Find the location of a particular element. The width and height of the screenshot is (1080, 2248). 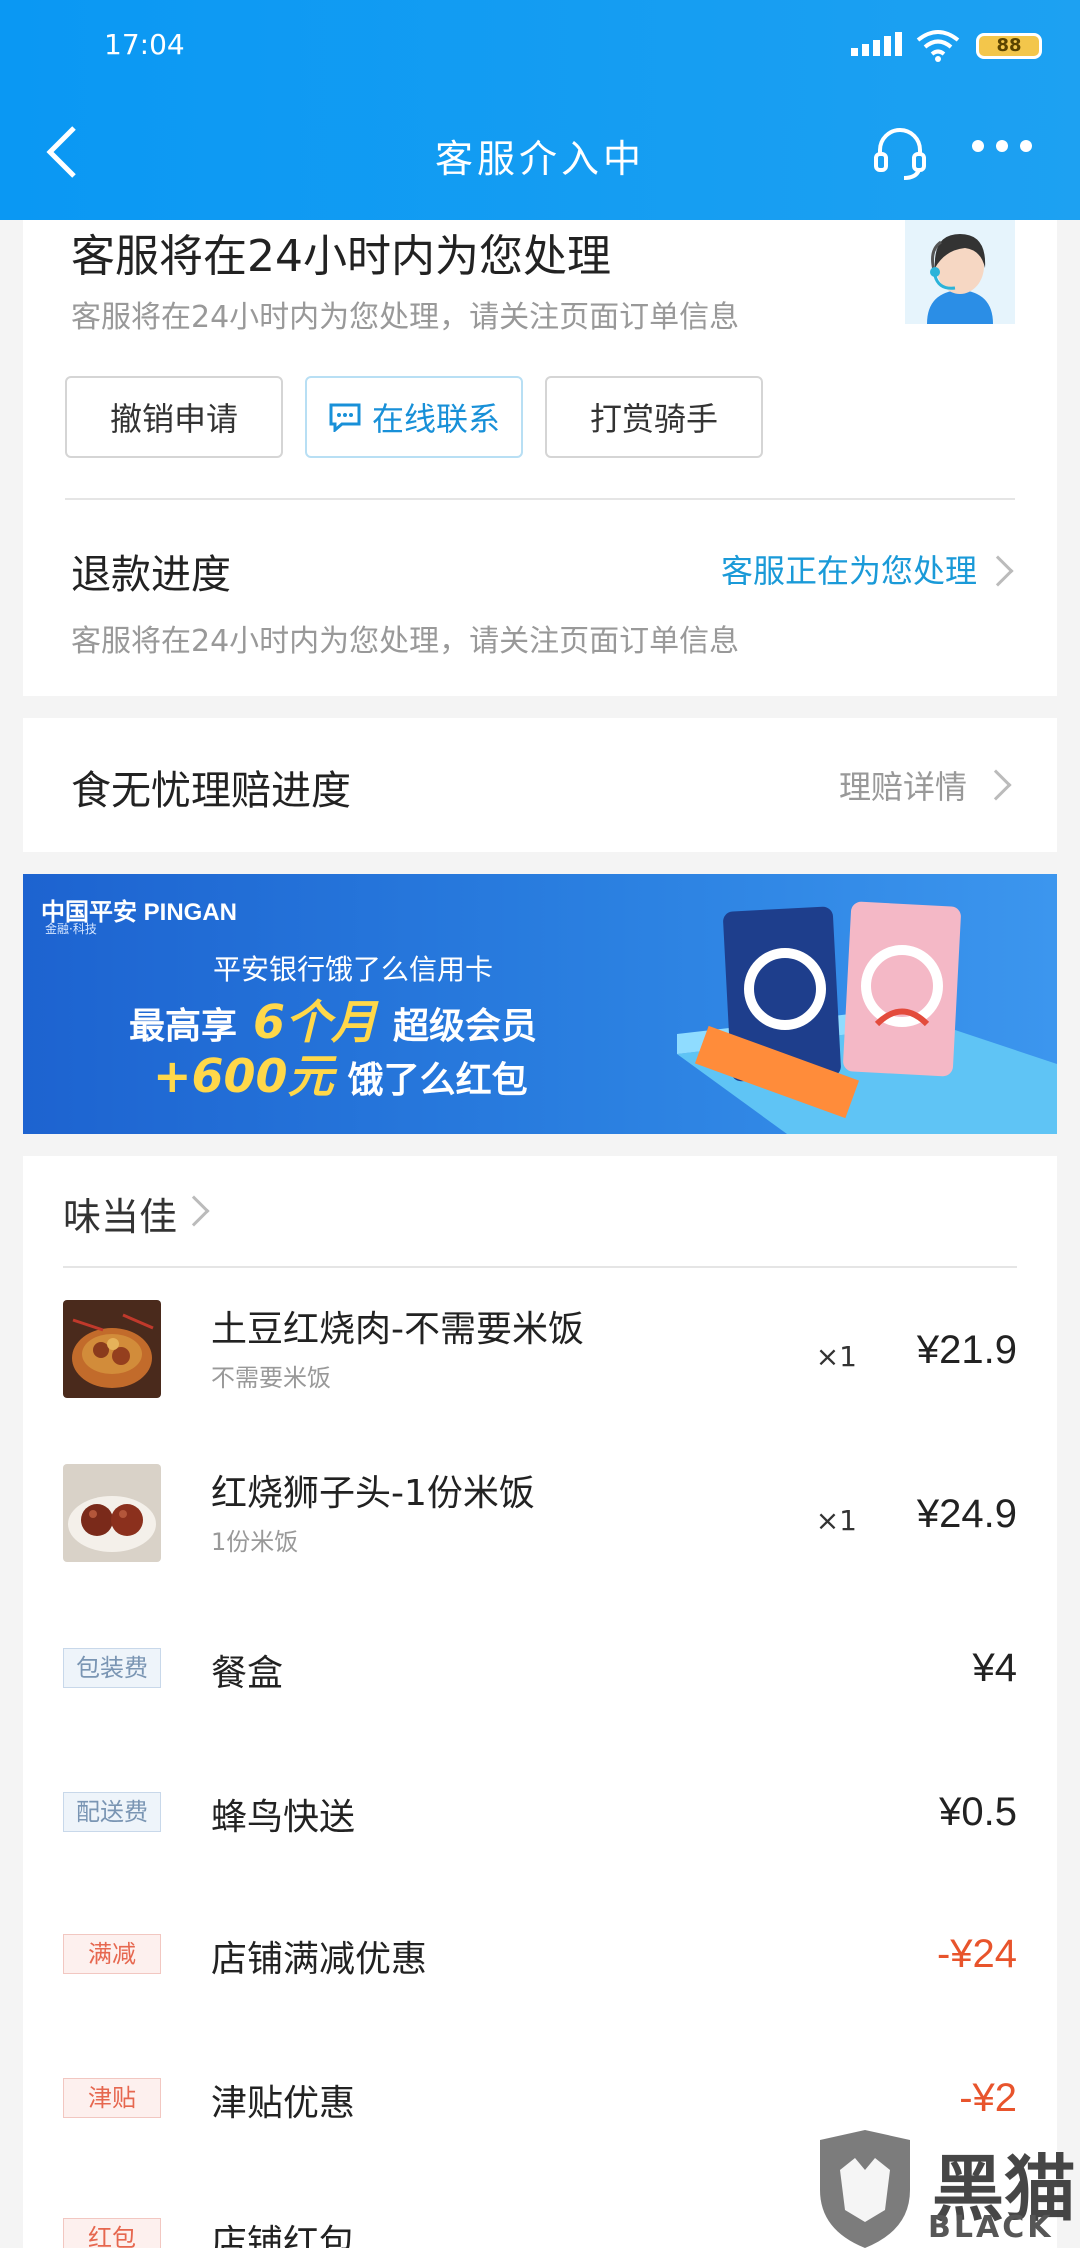

fee-amount: ¥4 is located at coordinates (995, 1668).